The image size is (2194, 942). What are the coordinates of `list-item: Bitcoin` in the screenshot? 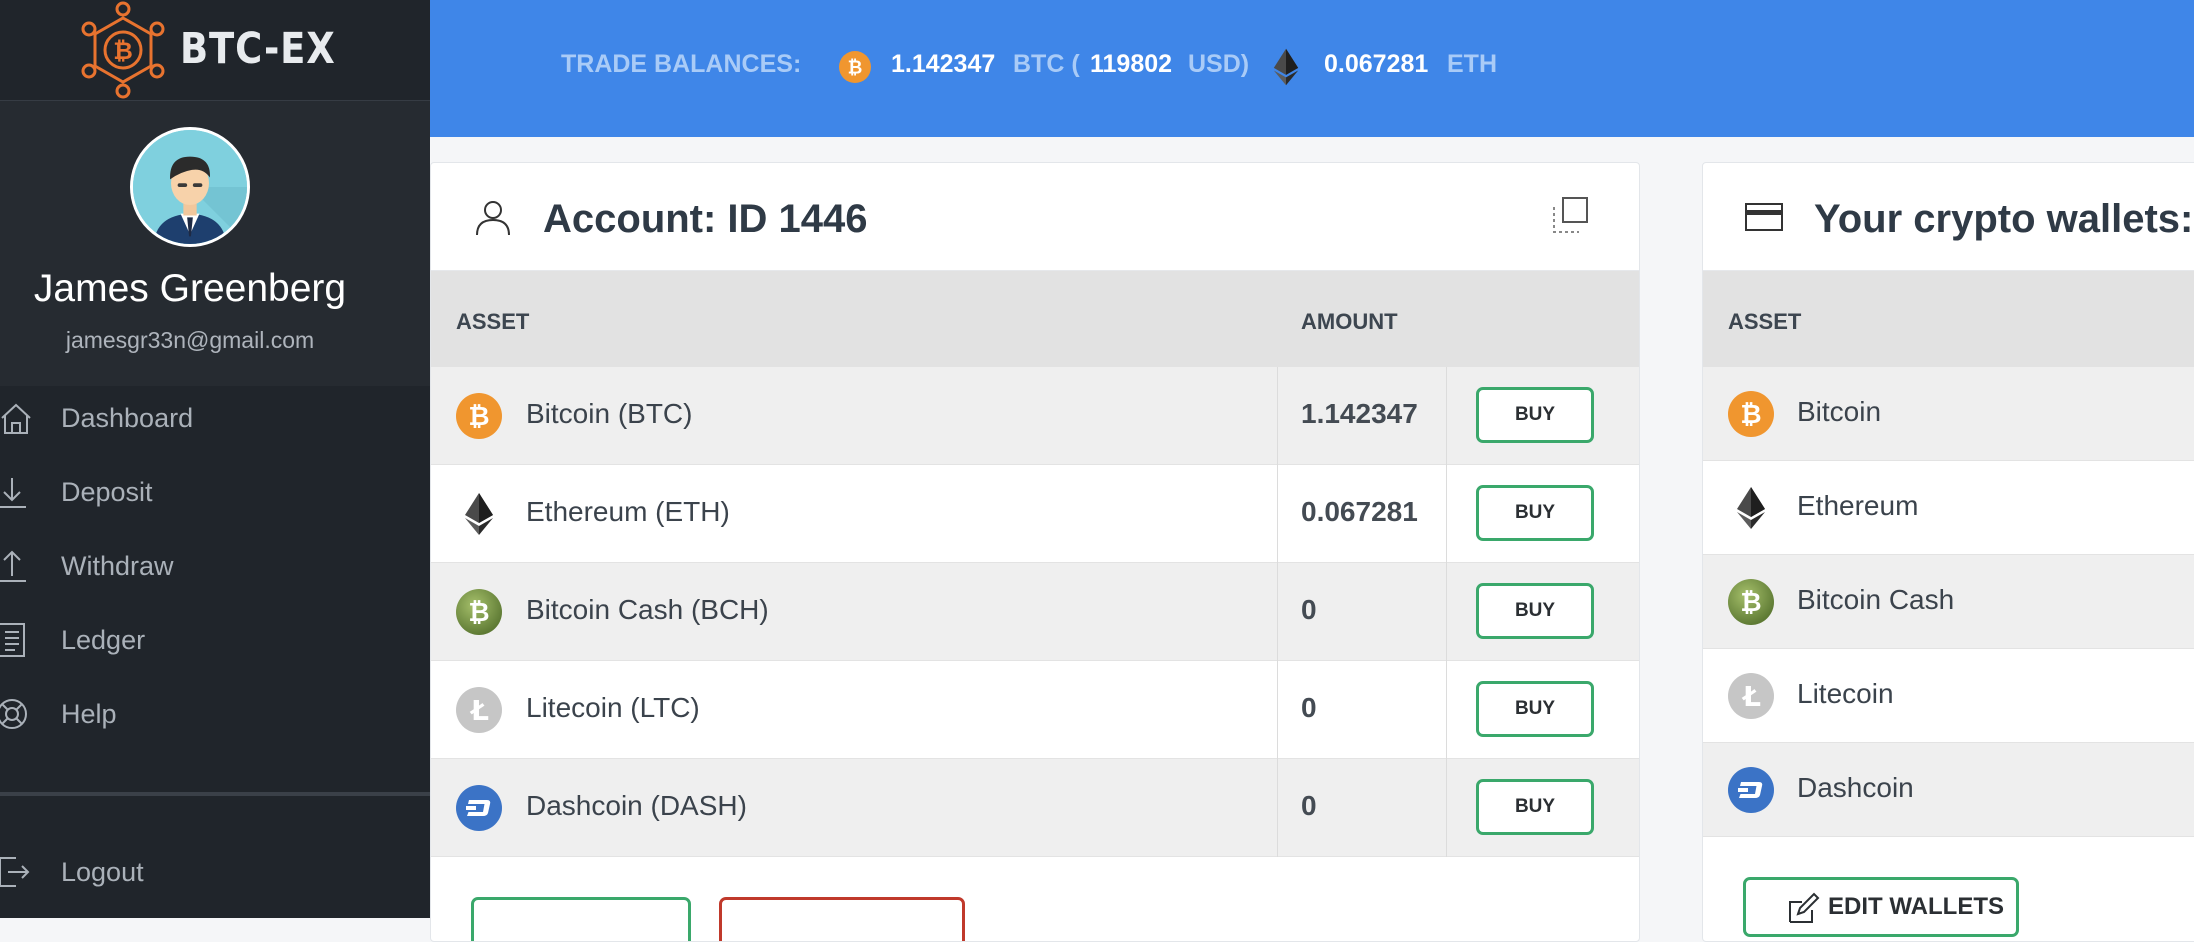 It's located at (1948, 414).